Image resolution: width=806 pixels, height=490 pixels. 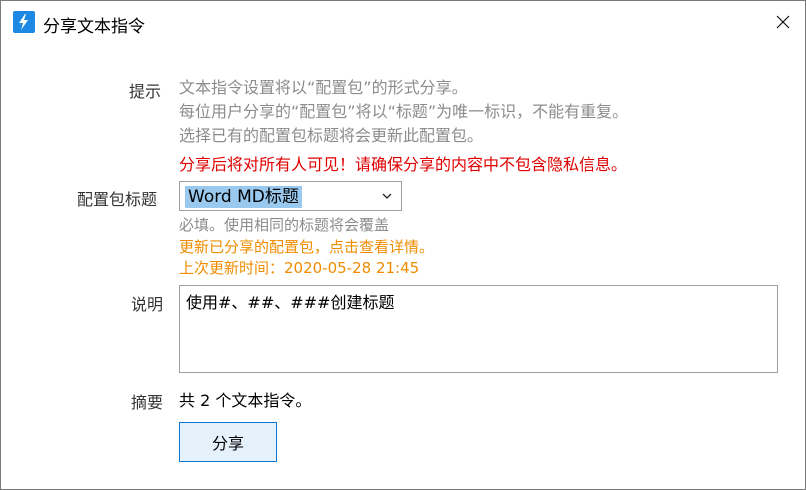 I want to click on hint-line-1: 文本指令设置将以“配置包”的形式分享。, so click(x=323, y=87).